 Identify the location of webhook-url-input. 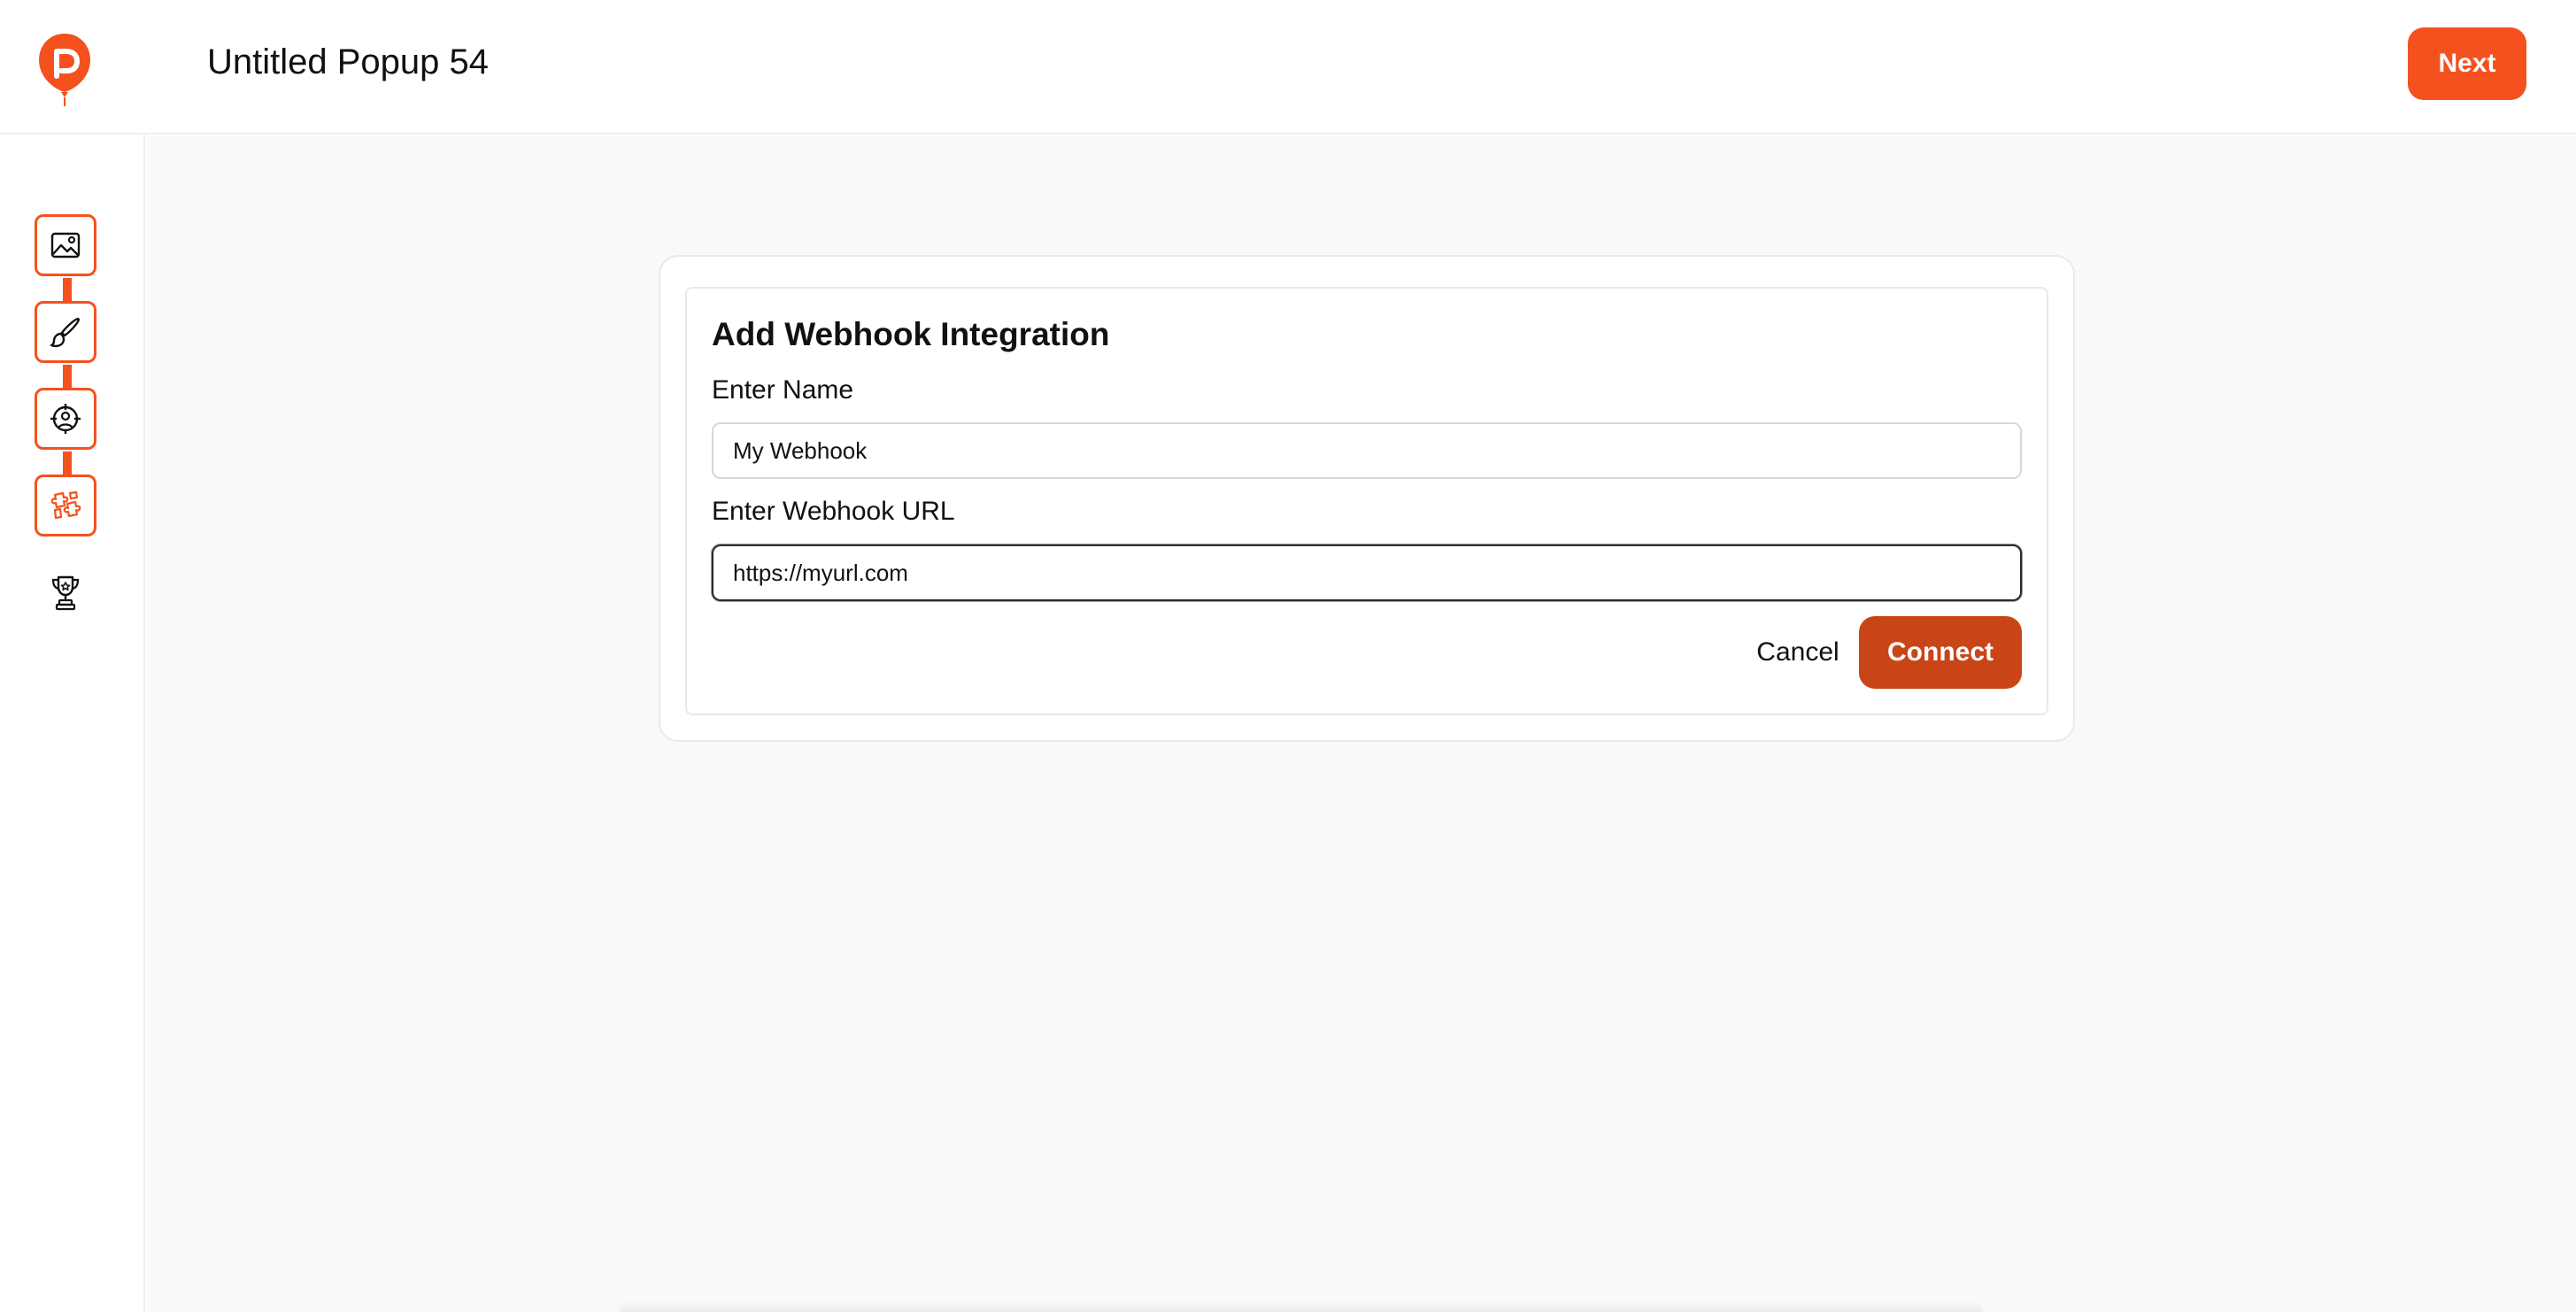
(1367, 572).